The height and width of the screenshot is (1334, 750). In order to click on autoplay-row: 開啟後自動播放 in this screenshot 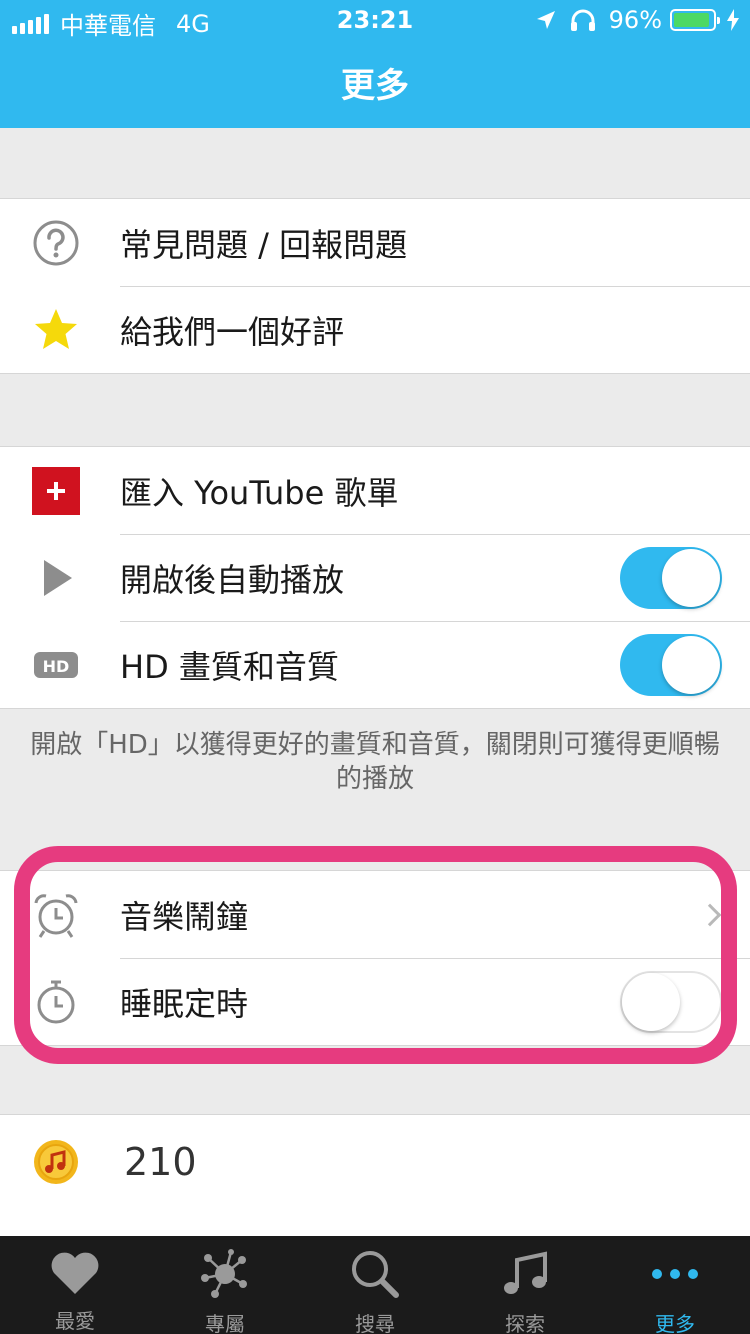, I will do `click(375, 577)`.